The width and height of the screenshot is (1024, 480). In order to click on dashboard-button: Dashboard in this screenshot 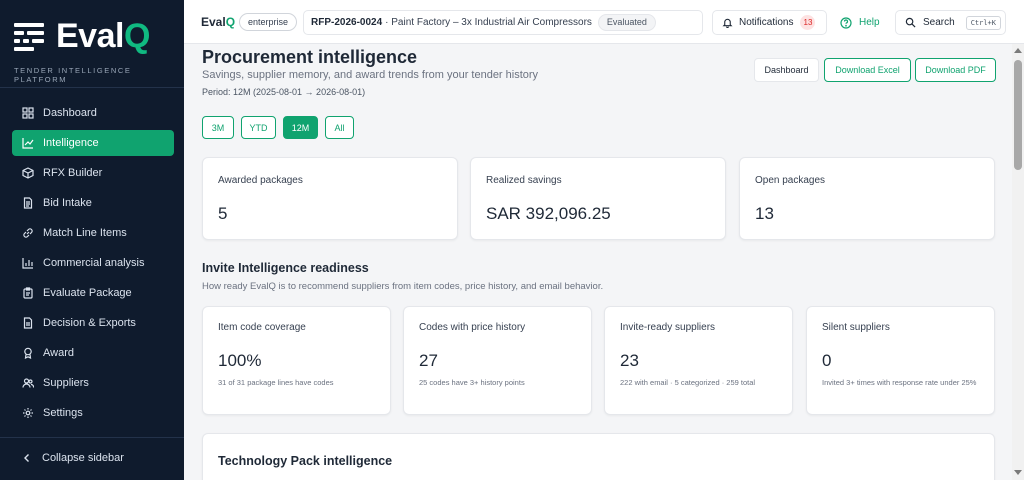, I will do `click(786, 70)`.